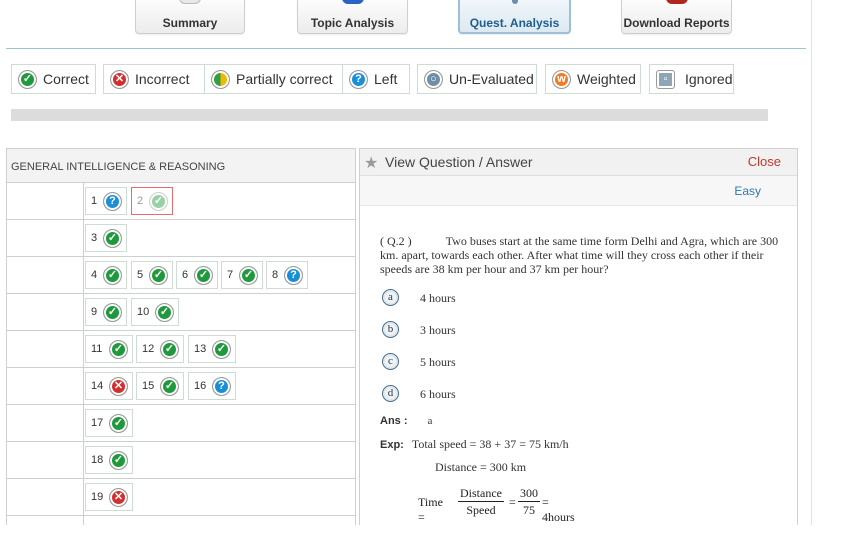 This screenshot has width=845, height=553. I want to click on question-number: 12, so click(148, 349).